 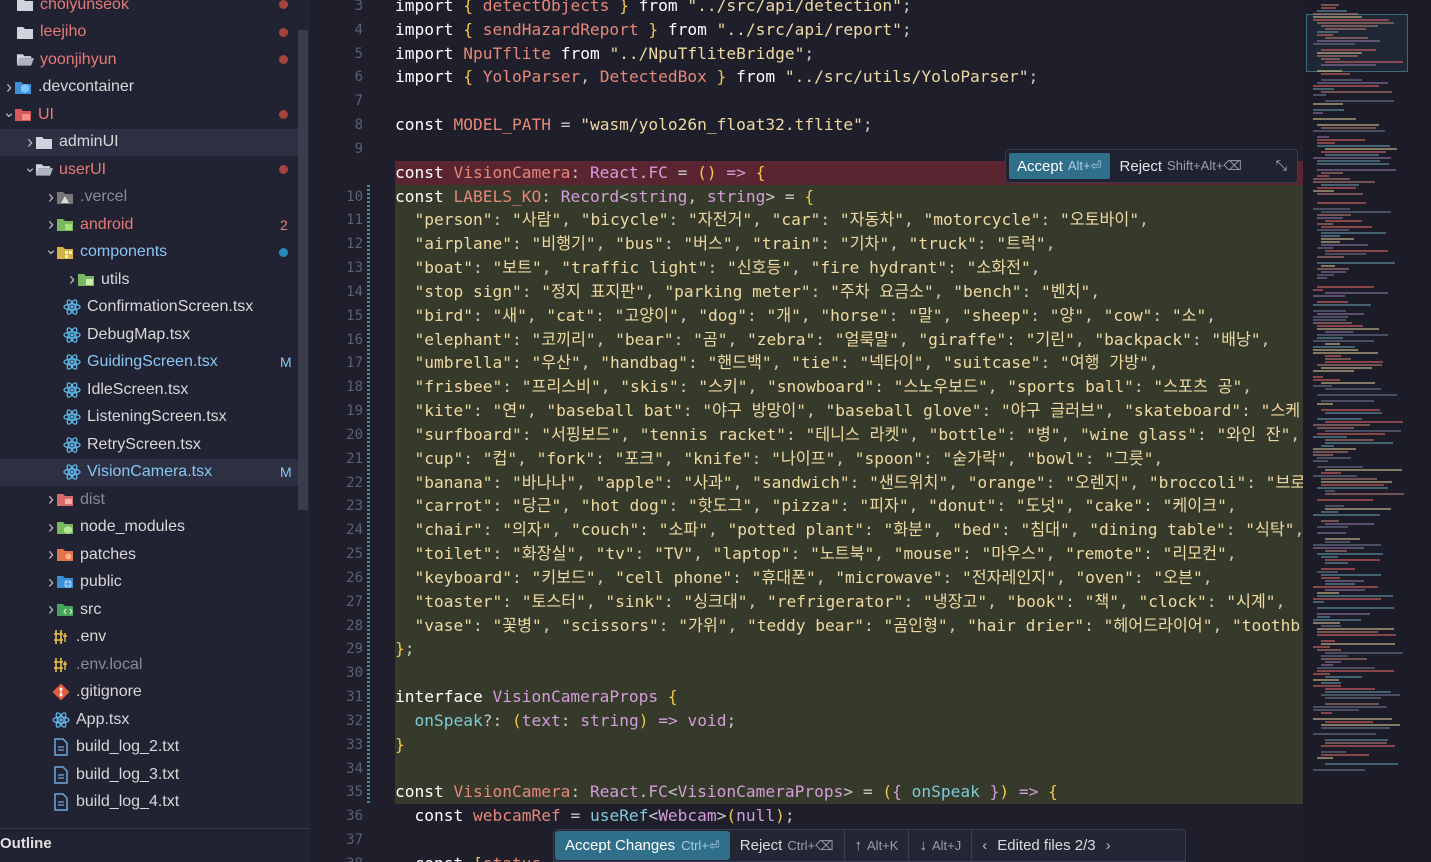 I want to click on tree-item: › adminUI, so click(x=149, y=142).